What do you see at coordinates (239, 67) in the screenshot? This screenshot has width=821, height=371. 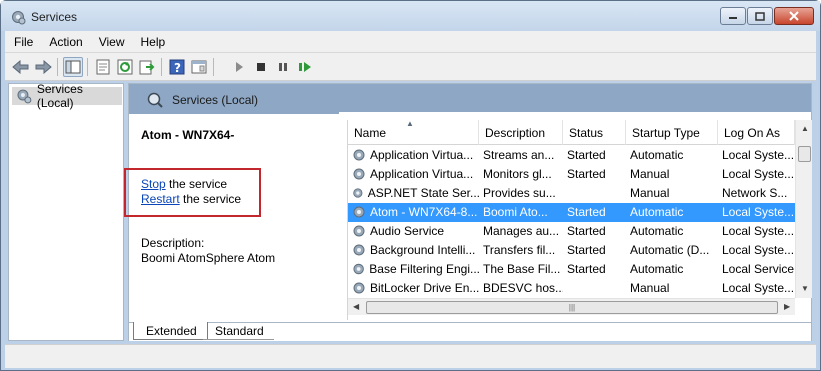 I see `start-service-button` at bounding box center [239, 67].